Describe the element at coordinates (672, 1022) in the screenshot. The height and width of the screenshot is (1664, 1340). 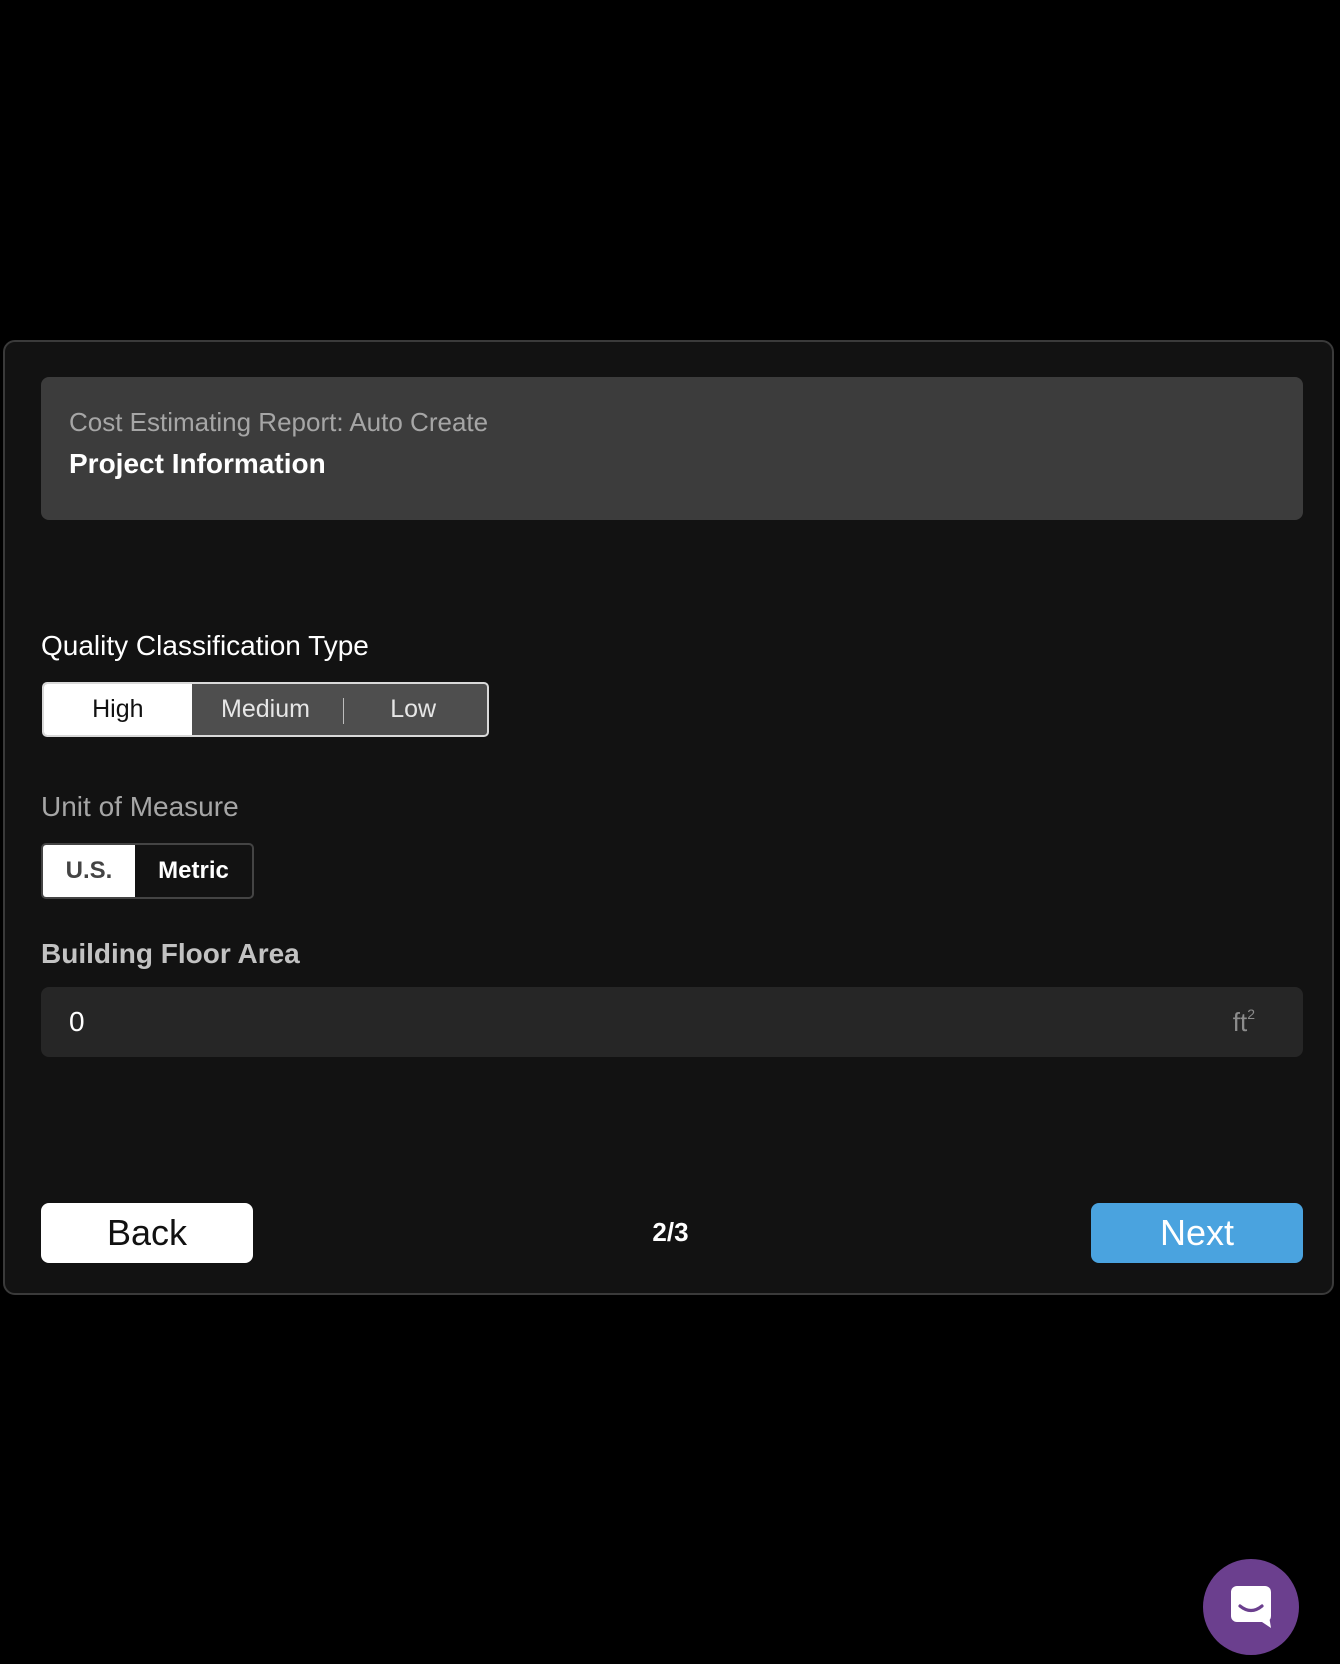
I see `building-floor-area-input: 0 ft2` at that location.